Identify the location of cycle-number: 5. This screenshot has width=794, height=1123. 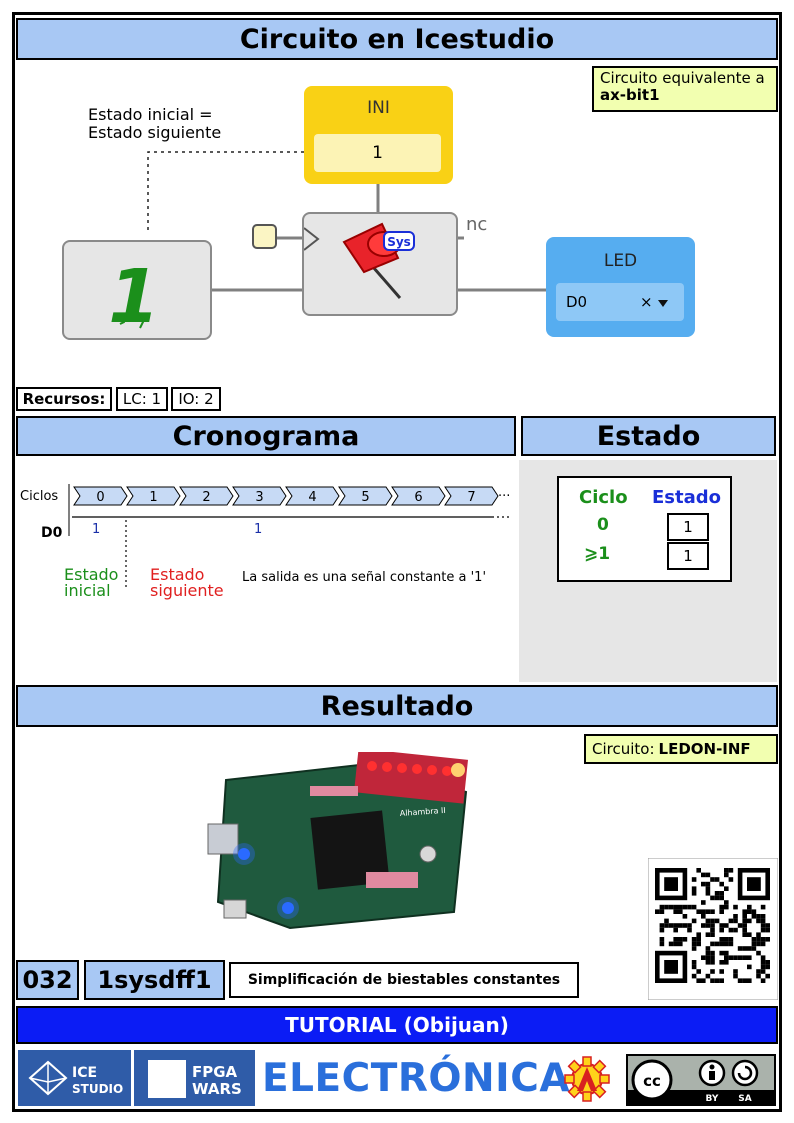
(365, 497).